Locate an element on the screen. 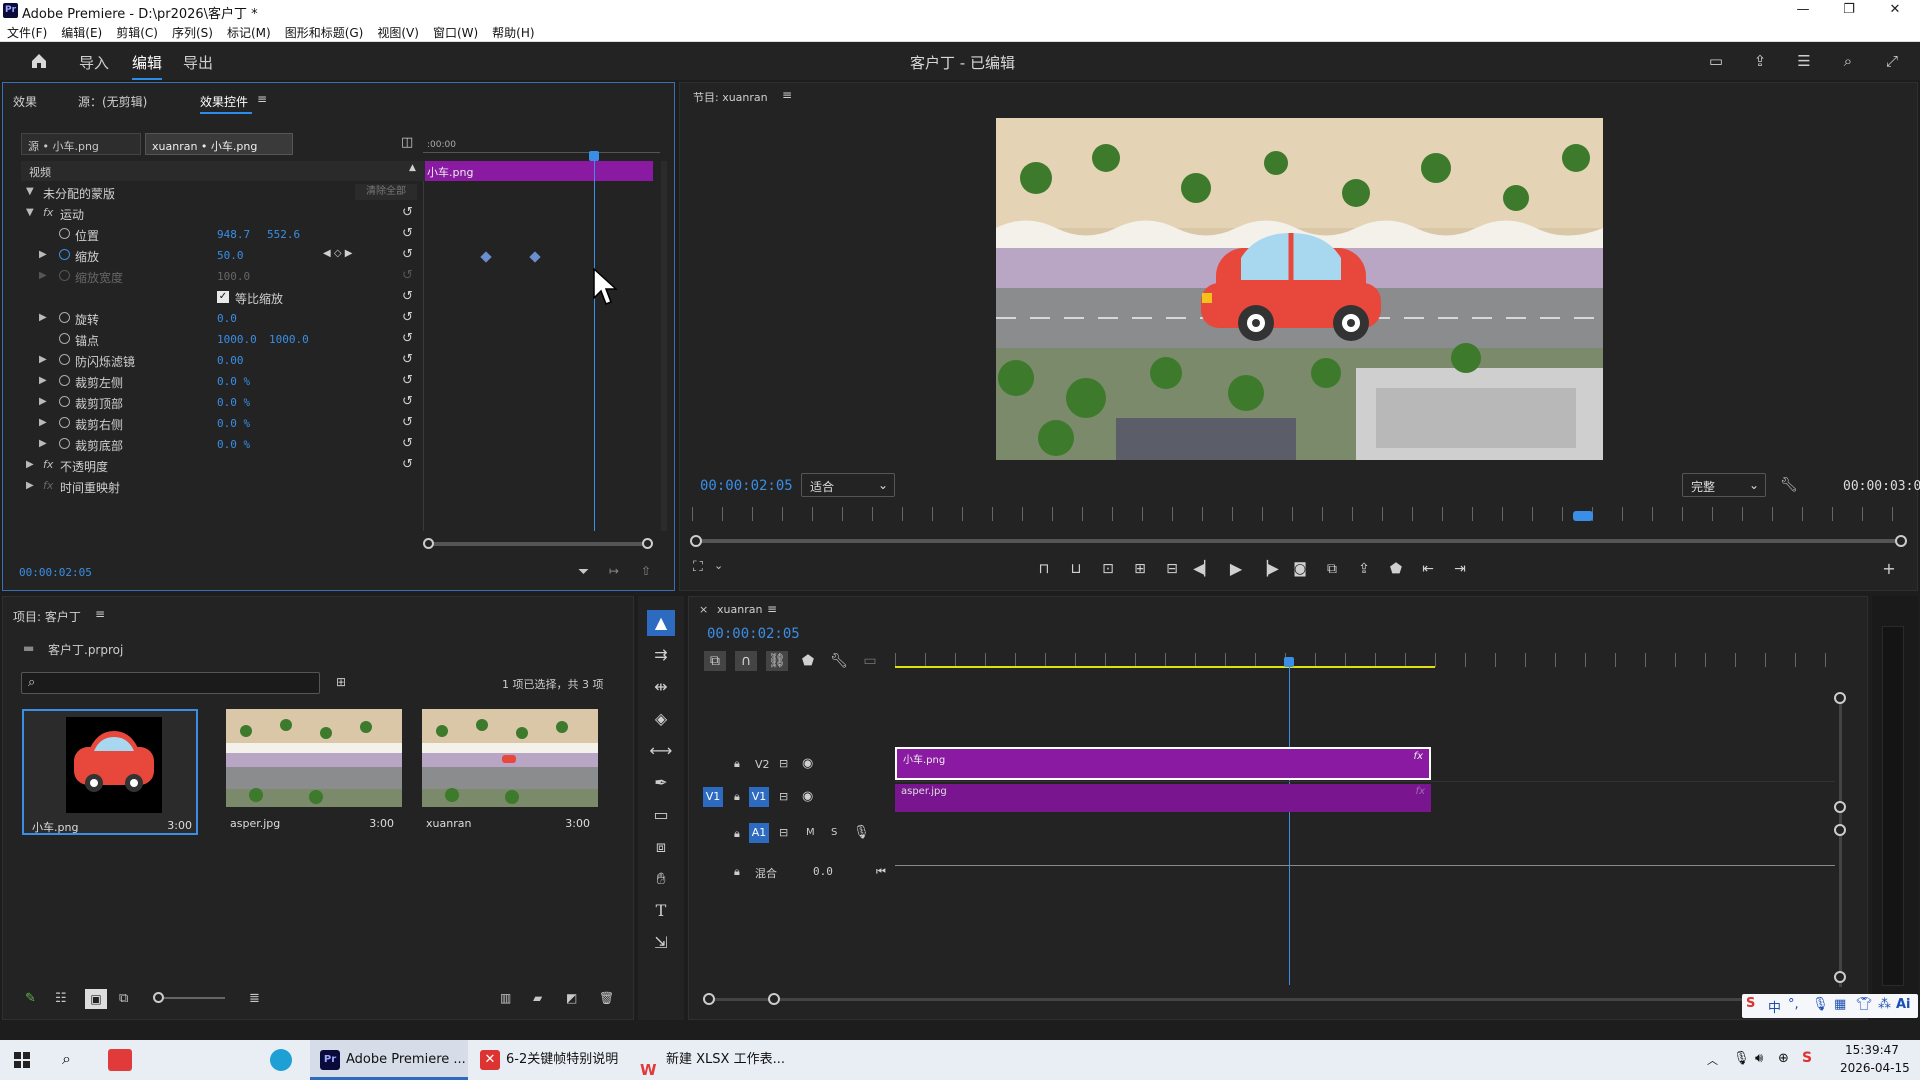  ec-timecode: 00:00:02:05 is located at coordinates (55, 572).